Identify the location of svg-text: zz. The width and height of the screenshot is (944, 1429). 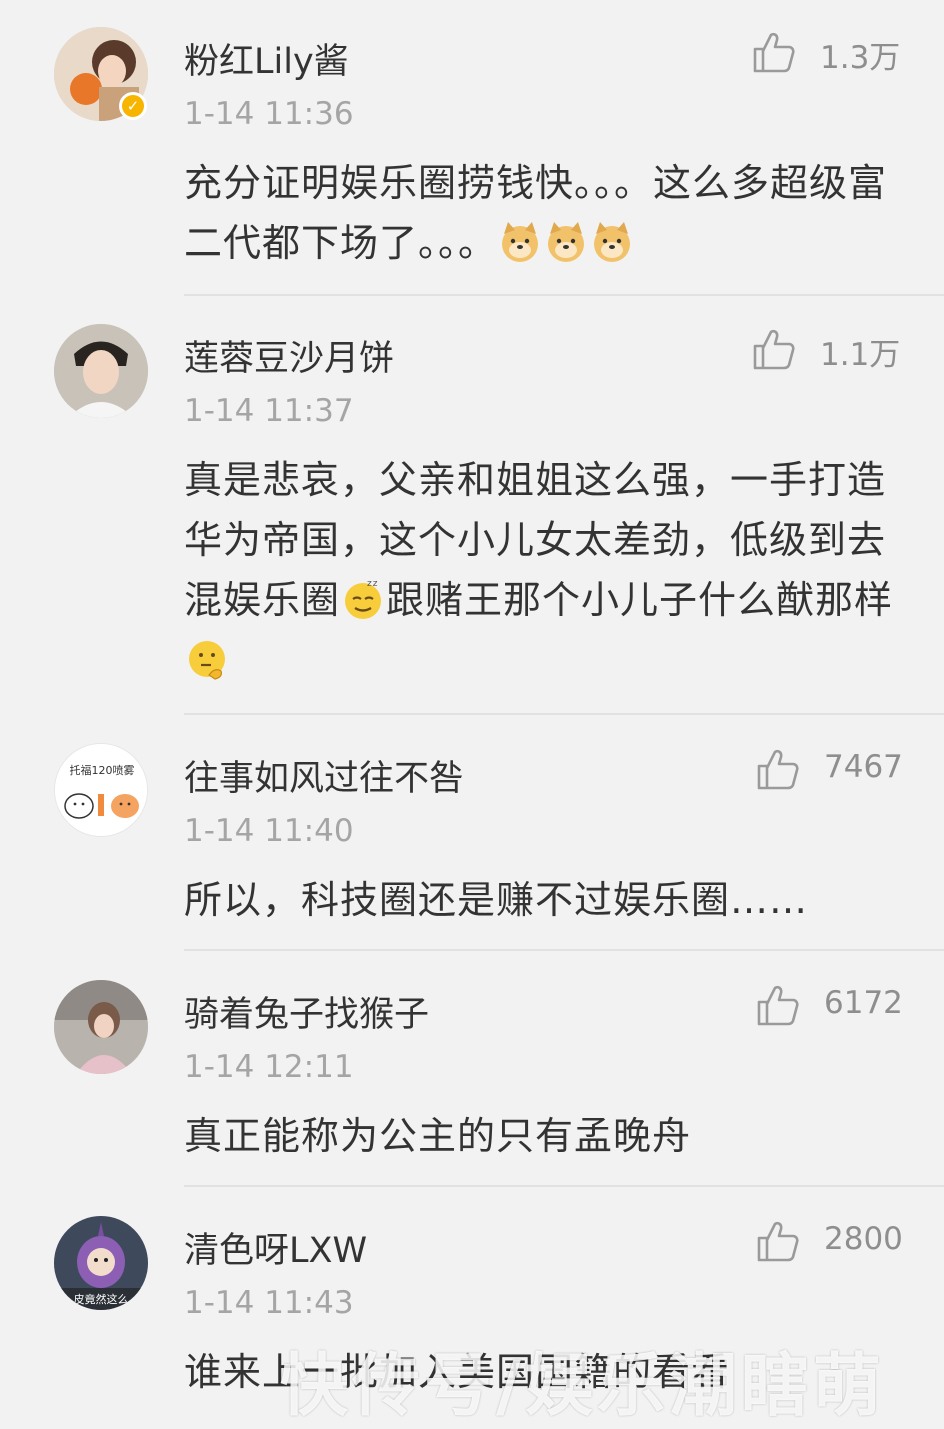
(372, 584).